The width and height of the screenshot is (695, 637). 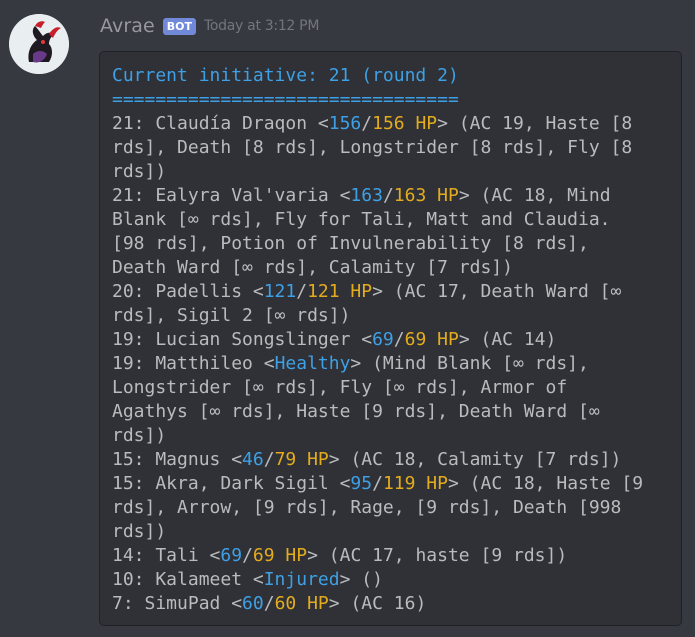 I want to click on bot-tag-badge: BOT, so click(x=179, y=26).